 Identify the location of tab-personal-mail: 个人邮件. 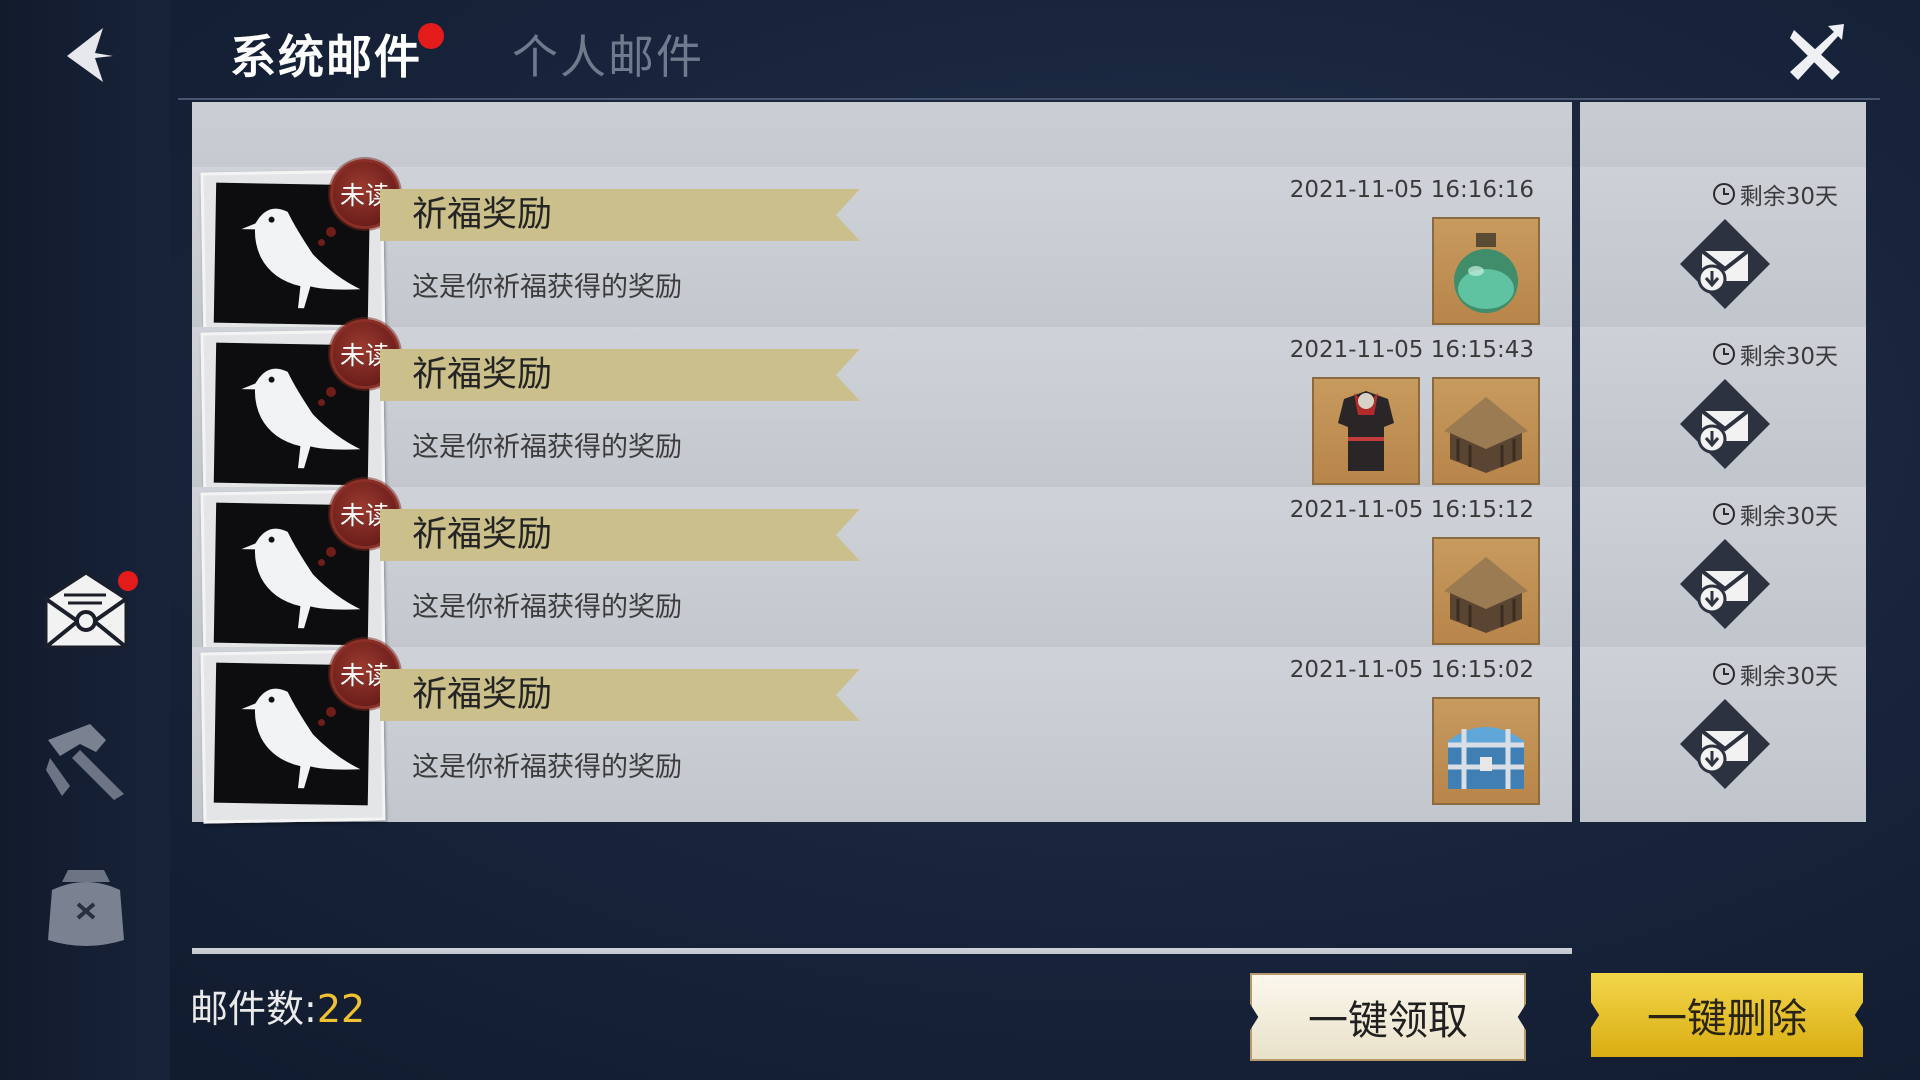
(608, 54).